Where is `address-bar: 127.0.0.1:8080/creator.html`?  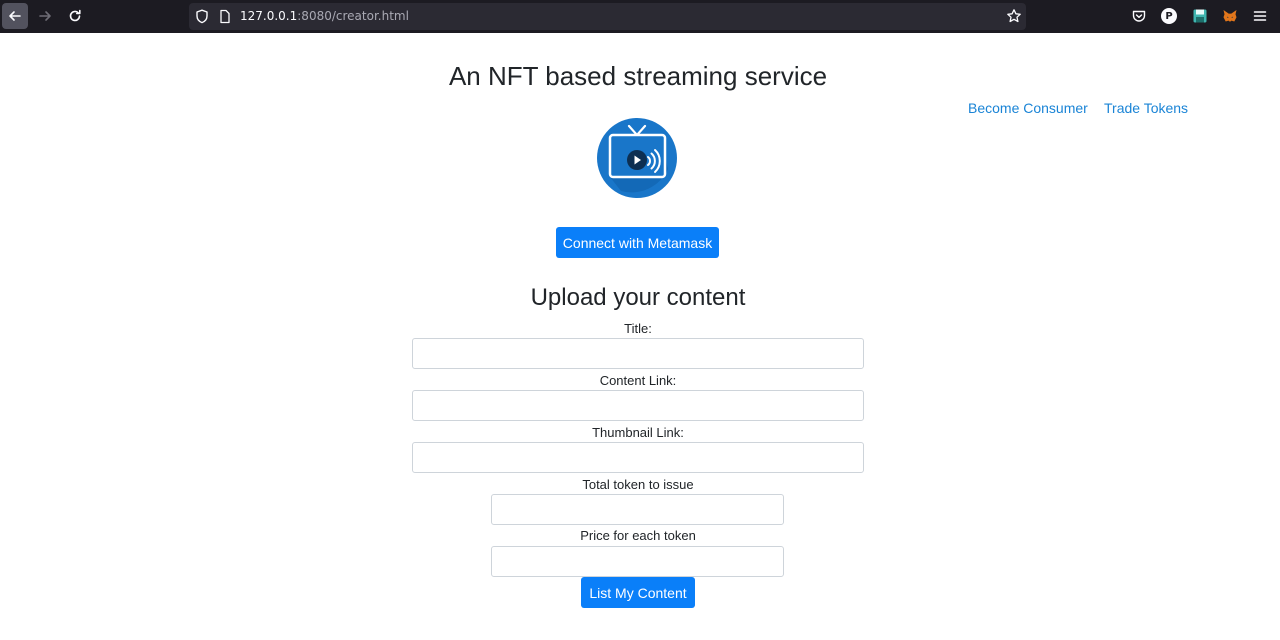 address-bar: 127.0.0.1:8080/creator.html is located at coordinates (607, 16).